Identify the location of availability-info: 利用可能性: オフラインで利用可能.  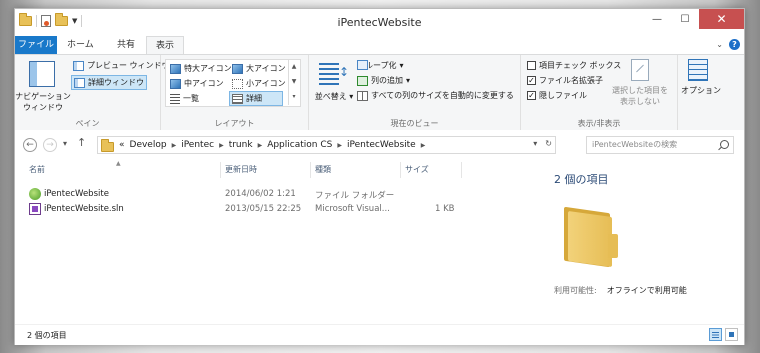
(620, 290).